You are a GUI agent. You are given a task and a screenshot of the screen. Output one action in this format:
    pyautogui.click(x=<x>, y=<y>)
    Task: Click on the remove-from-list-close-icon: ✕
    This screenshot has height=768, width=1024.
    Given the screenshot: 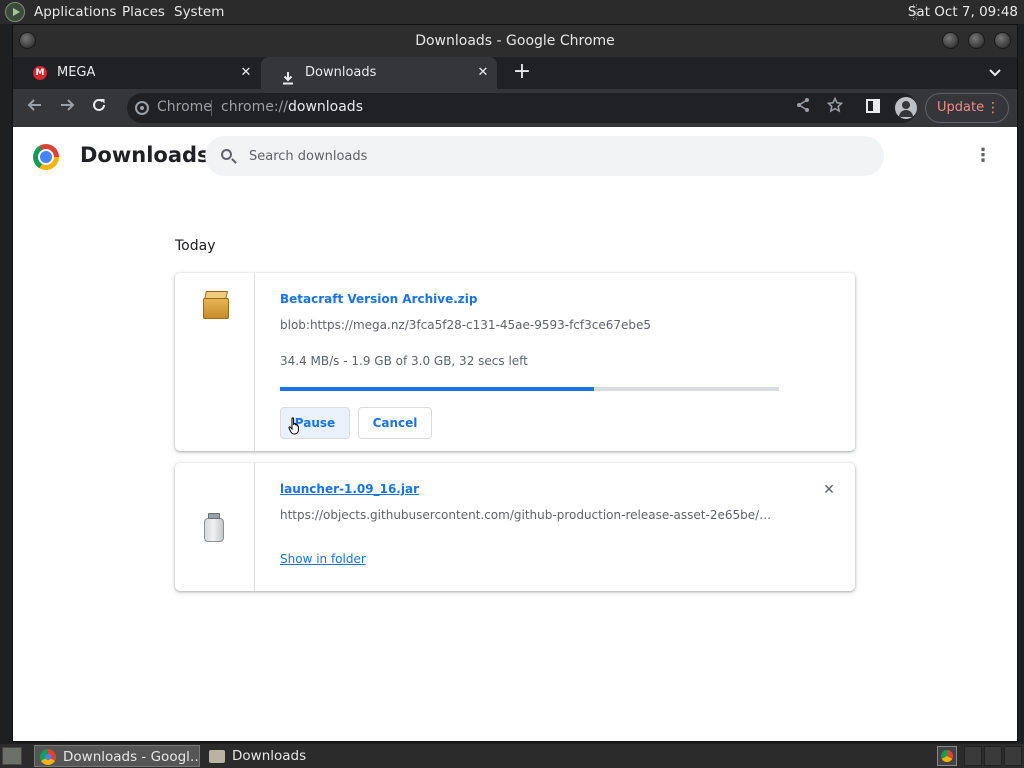 What is the action you would take?
    pyautogui.click(x=829, y=490)
    